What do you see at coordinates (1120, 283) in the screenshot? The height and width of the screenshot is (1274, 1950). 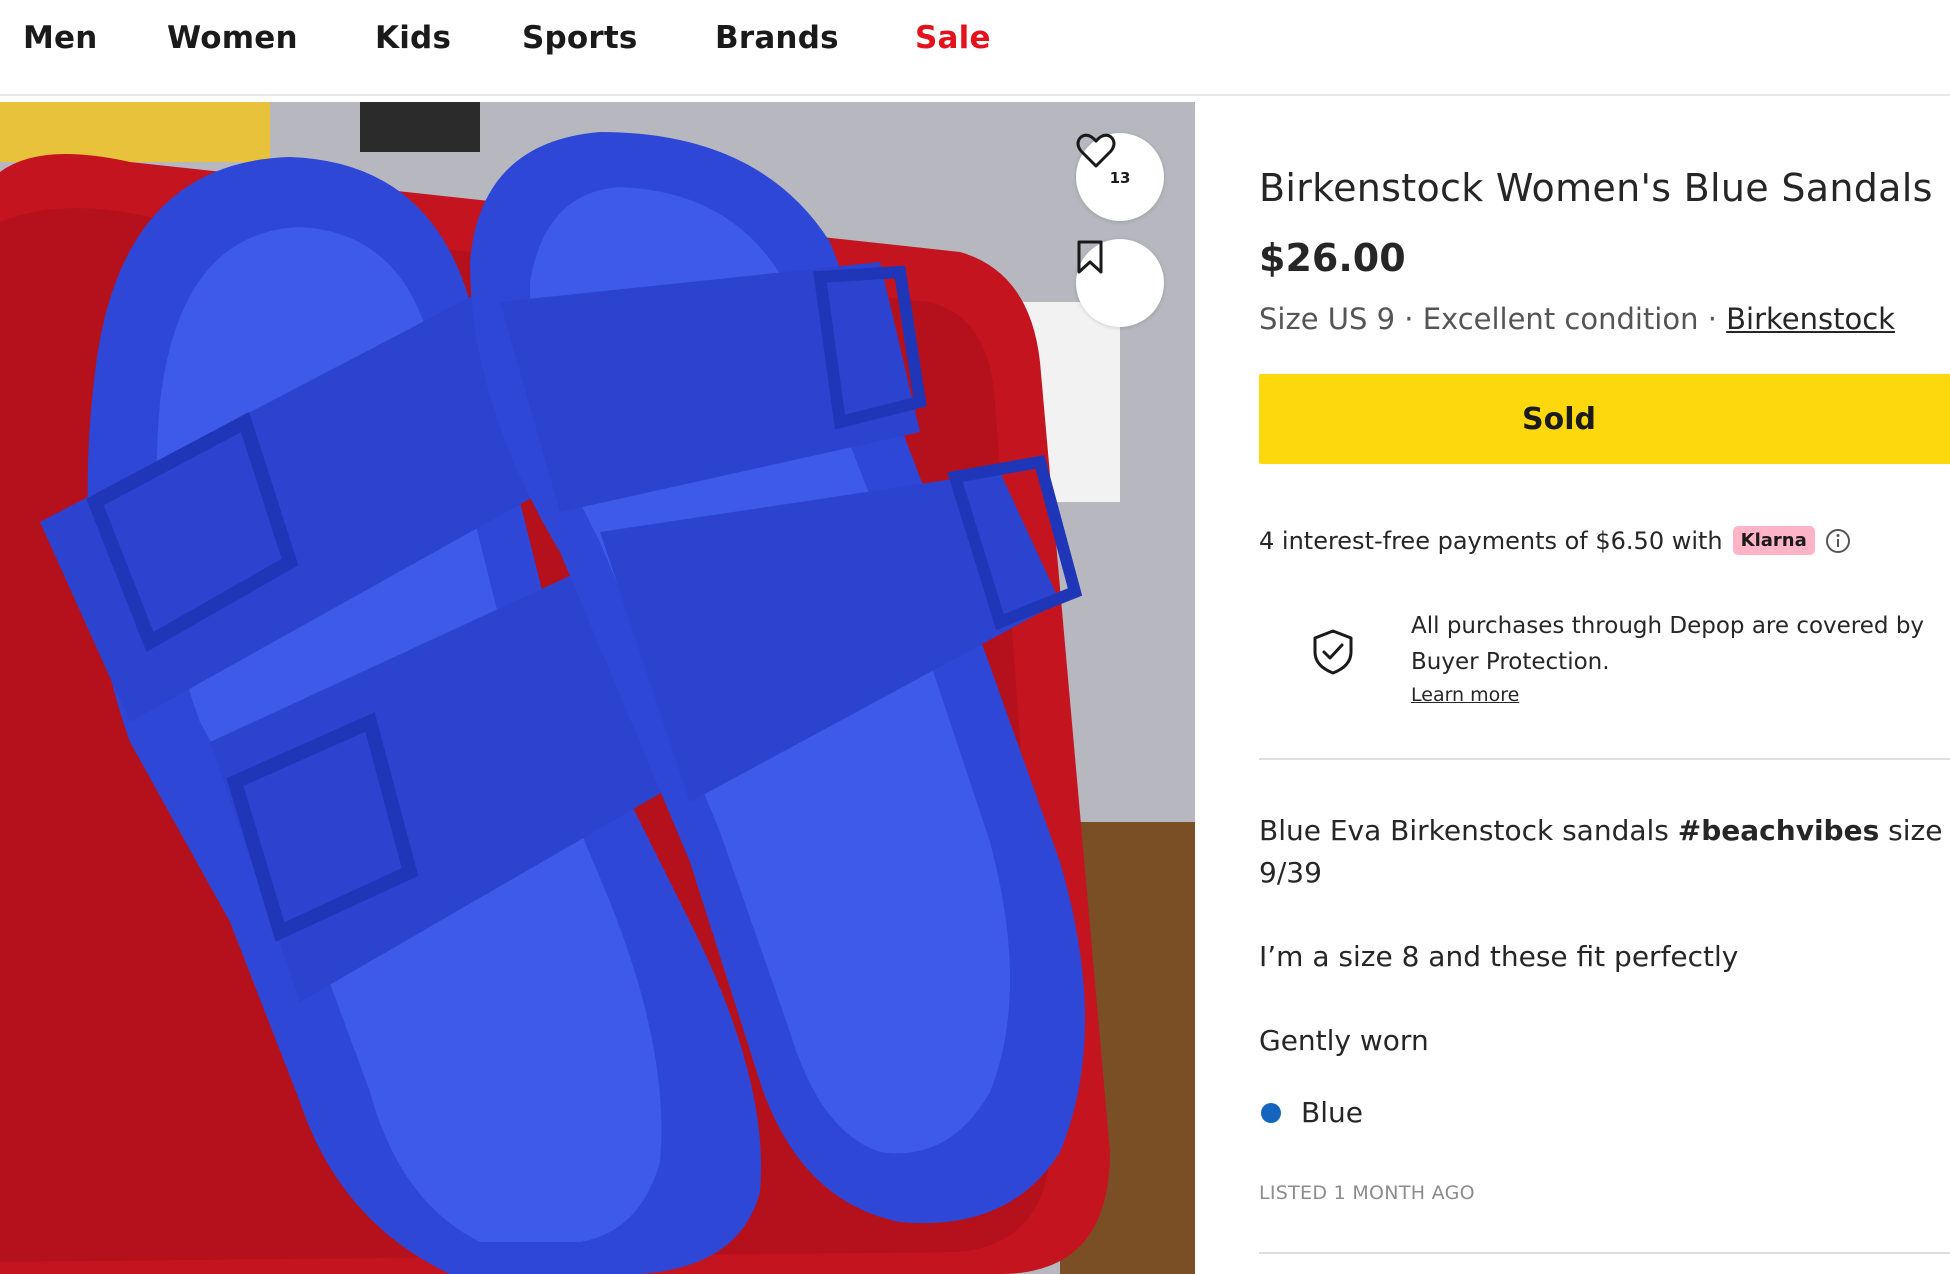 I see `save-button` at bounding box center [1120, 283].